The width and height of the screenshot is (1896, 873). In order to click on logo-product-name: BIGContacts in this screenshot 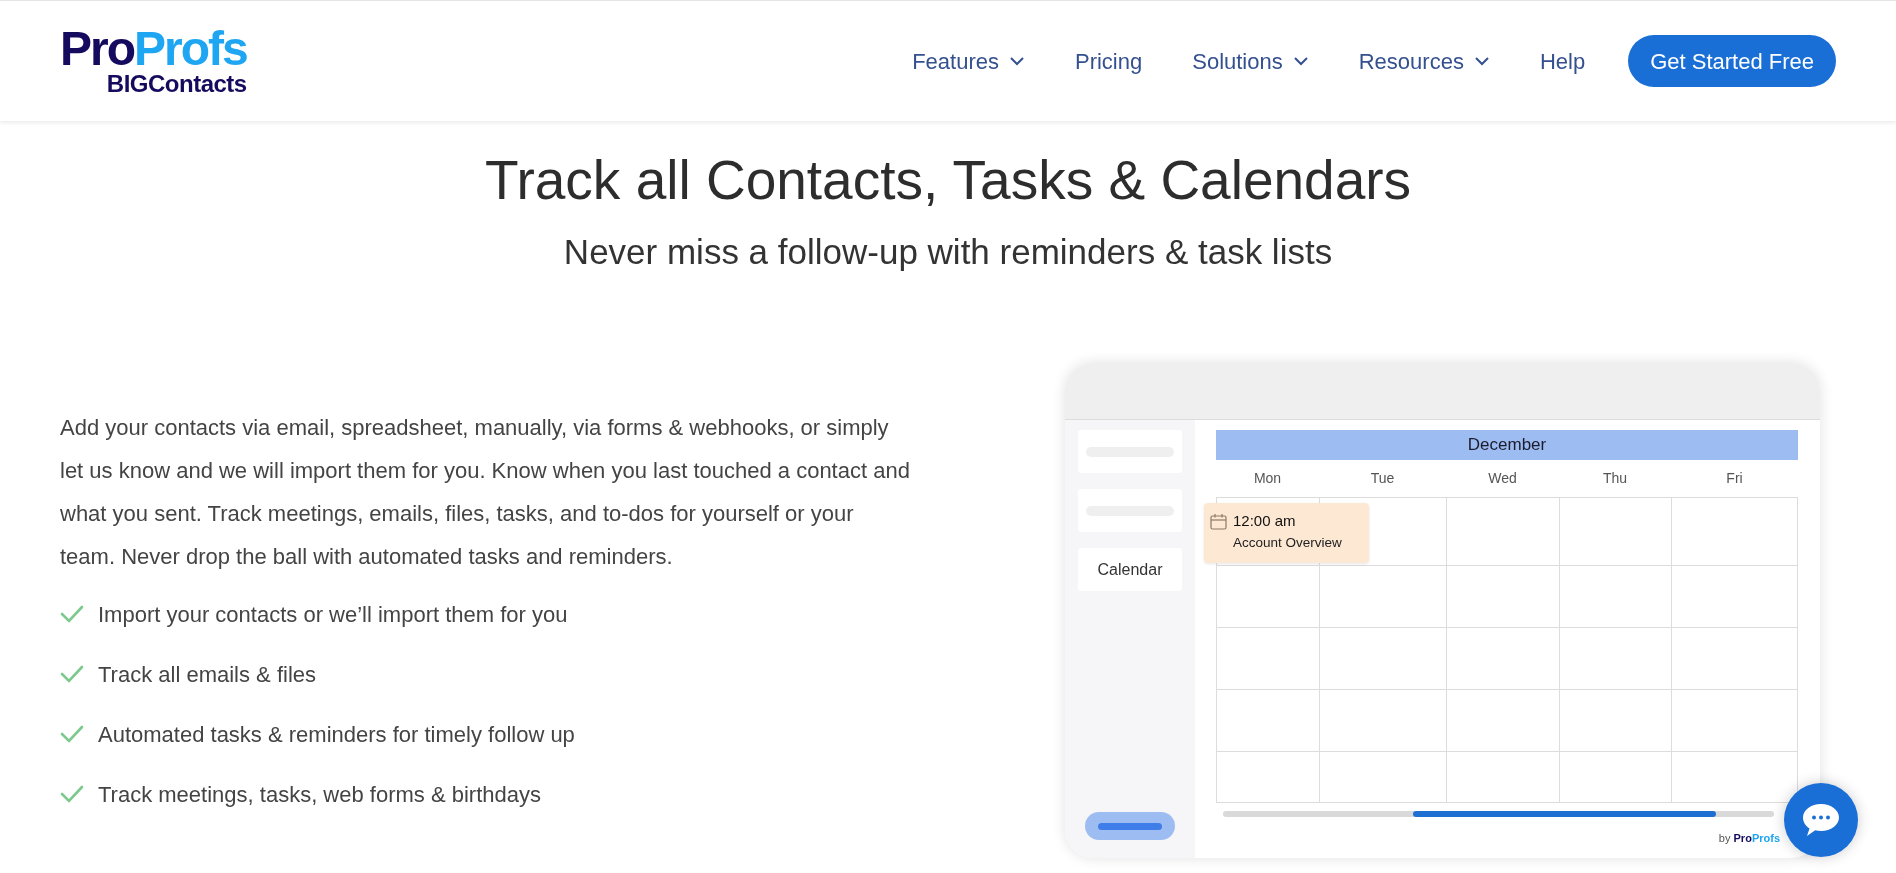, I will do `click(176, 84)`.